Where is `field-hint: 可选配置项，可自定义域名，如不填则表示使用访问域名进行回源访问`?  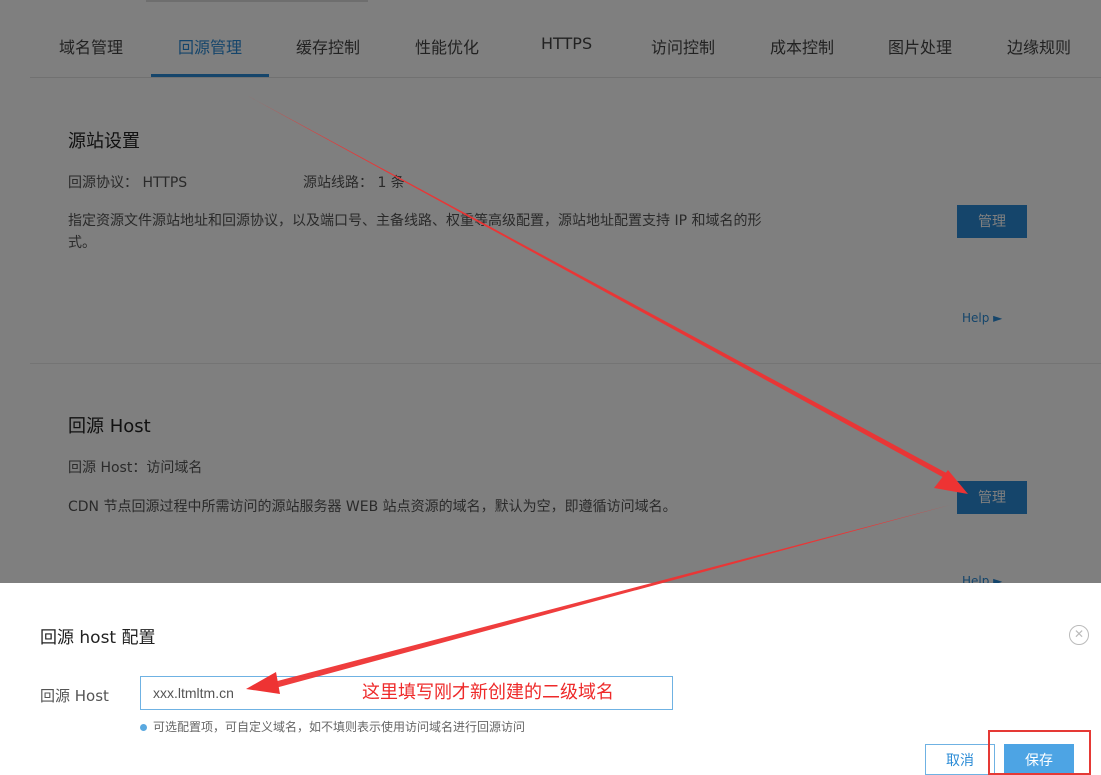
field-hint: 可选配置项，可自定义域名，如不填则表示使用访问域名进行回源访问 is located at coordinates (332, 726).